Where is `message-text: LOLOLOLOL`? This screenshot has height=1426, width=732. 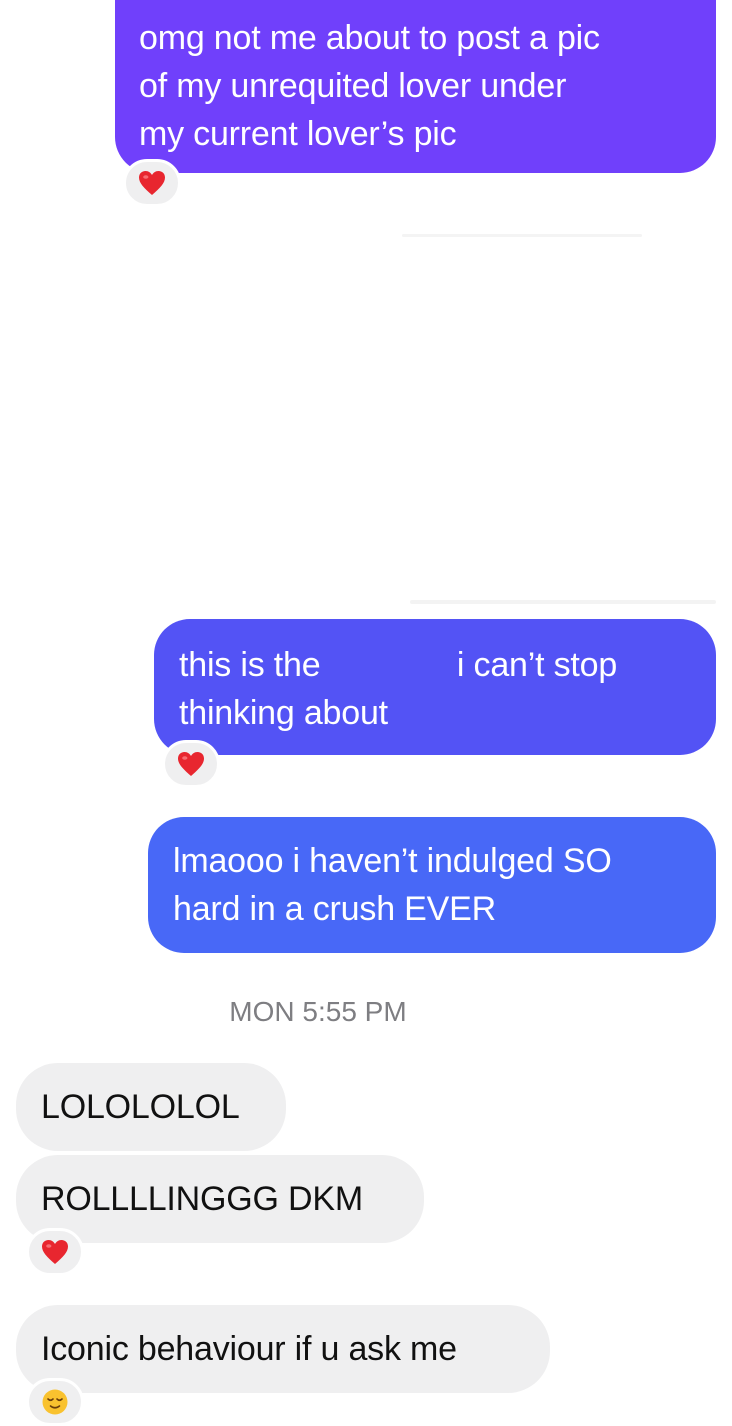 message-text: LOLOLOLOL is located at coordinates (140, 1107).